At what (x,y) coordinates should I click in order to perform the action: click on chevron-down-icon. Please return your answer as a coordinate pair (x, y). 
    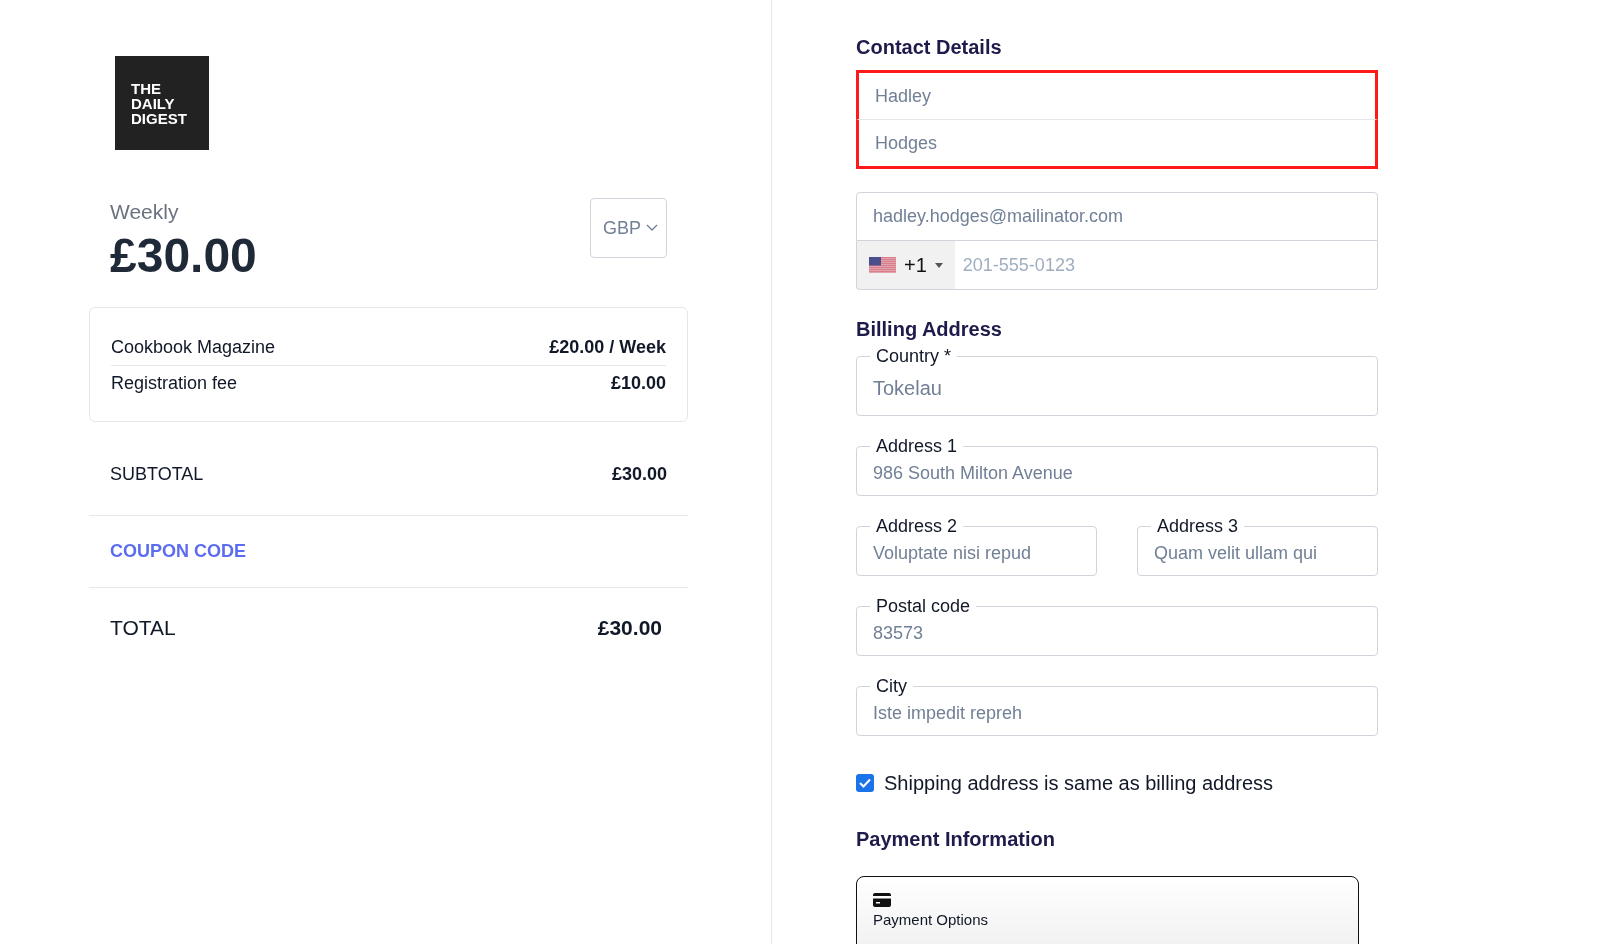
    Looking at the image, I should click on (652, 228).